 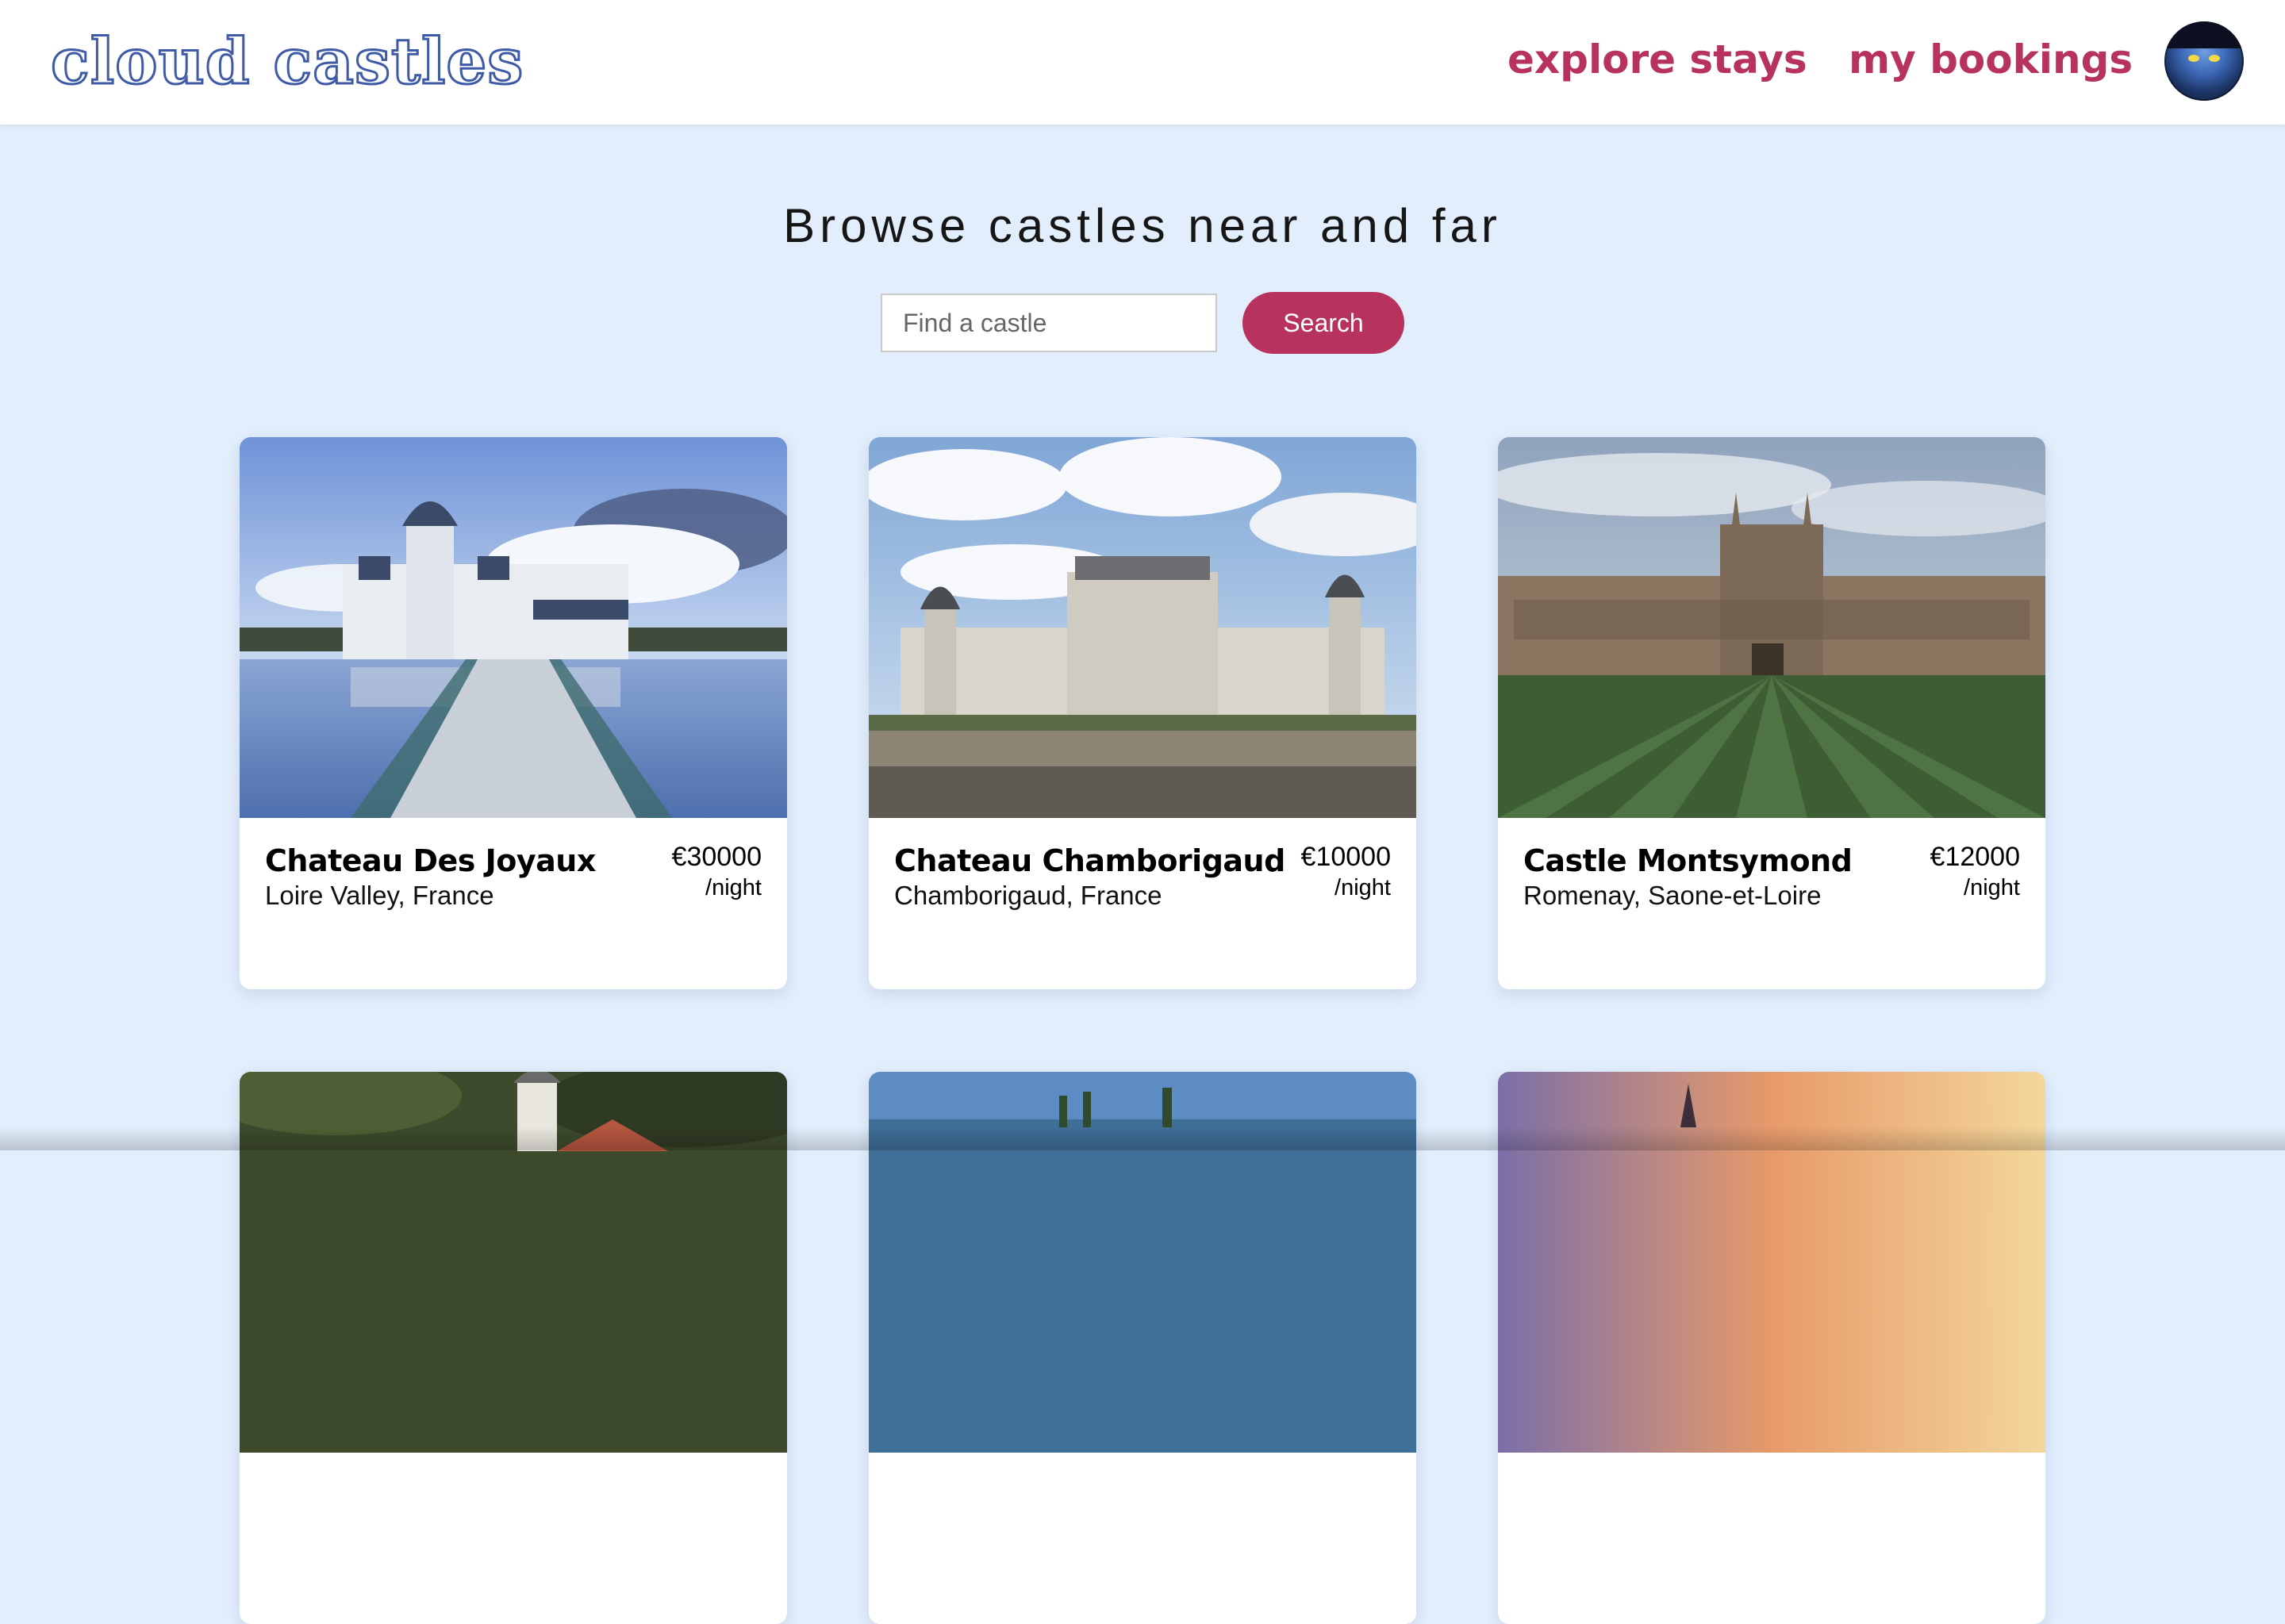 What do you see at coordinates (287, 61) in the screenshot?
I see `site-logo: cloud castles` at bounding box center [287, 61].